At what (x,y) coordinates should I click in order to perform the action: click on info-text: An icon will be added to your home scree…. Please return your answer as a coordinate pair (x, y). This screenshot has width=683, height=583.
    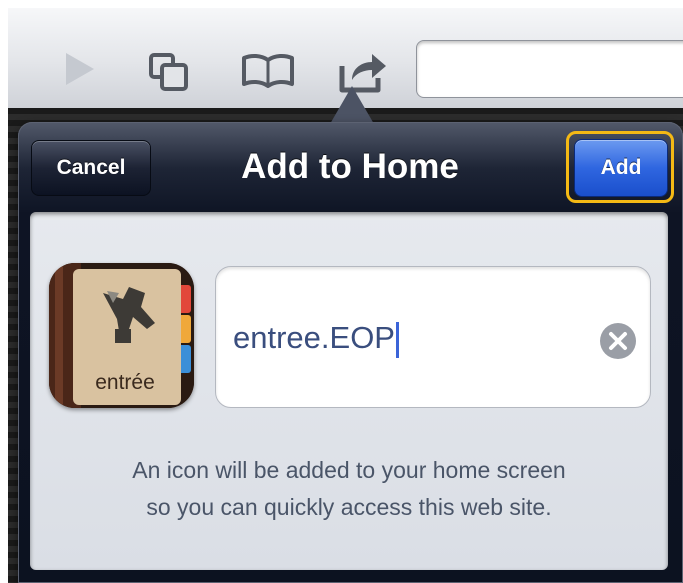
    Looking at the image, I should click on (349, 489).